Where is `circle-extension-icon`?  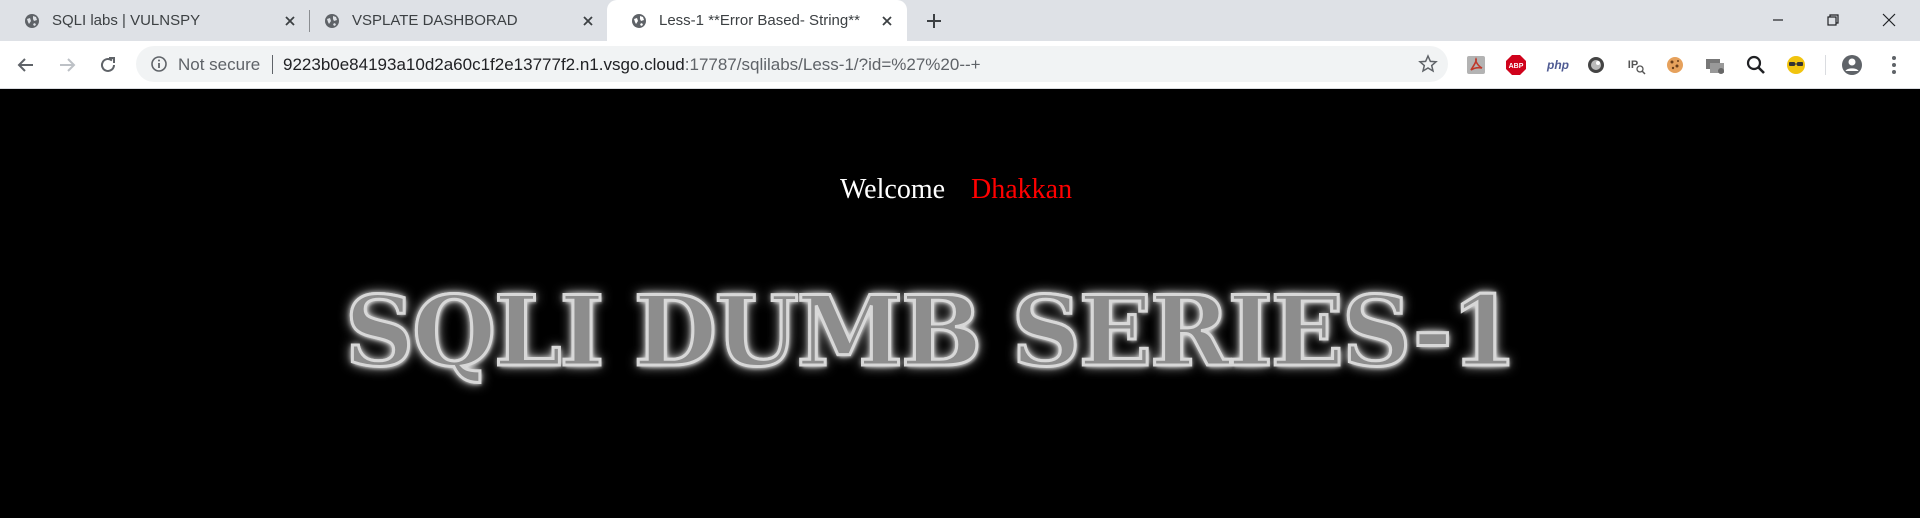 circle-extension-icon is located at coordinates (1596, 65).